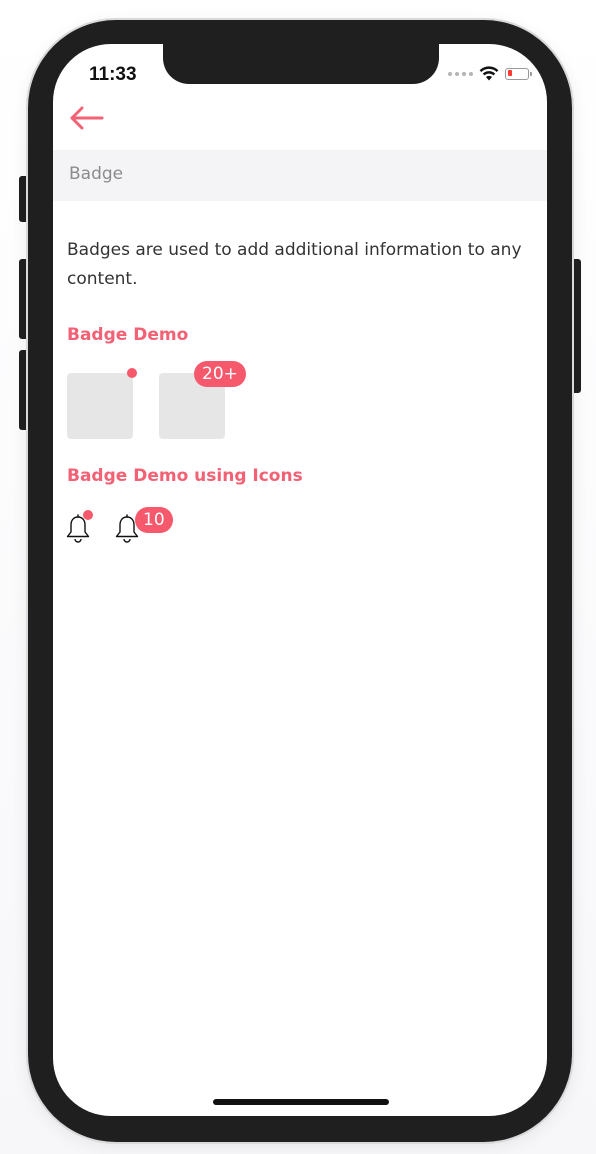  I want to click on badge-icons-demo-title: Badge Demo using Icons, so click(185, 476).